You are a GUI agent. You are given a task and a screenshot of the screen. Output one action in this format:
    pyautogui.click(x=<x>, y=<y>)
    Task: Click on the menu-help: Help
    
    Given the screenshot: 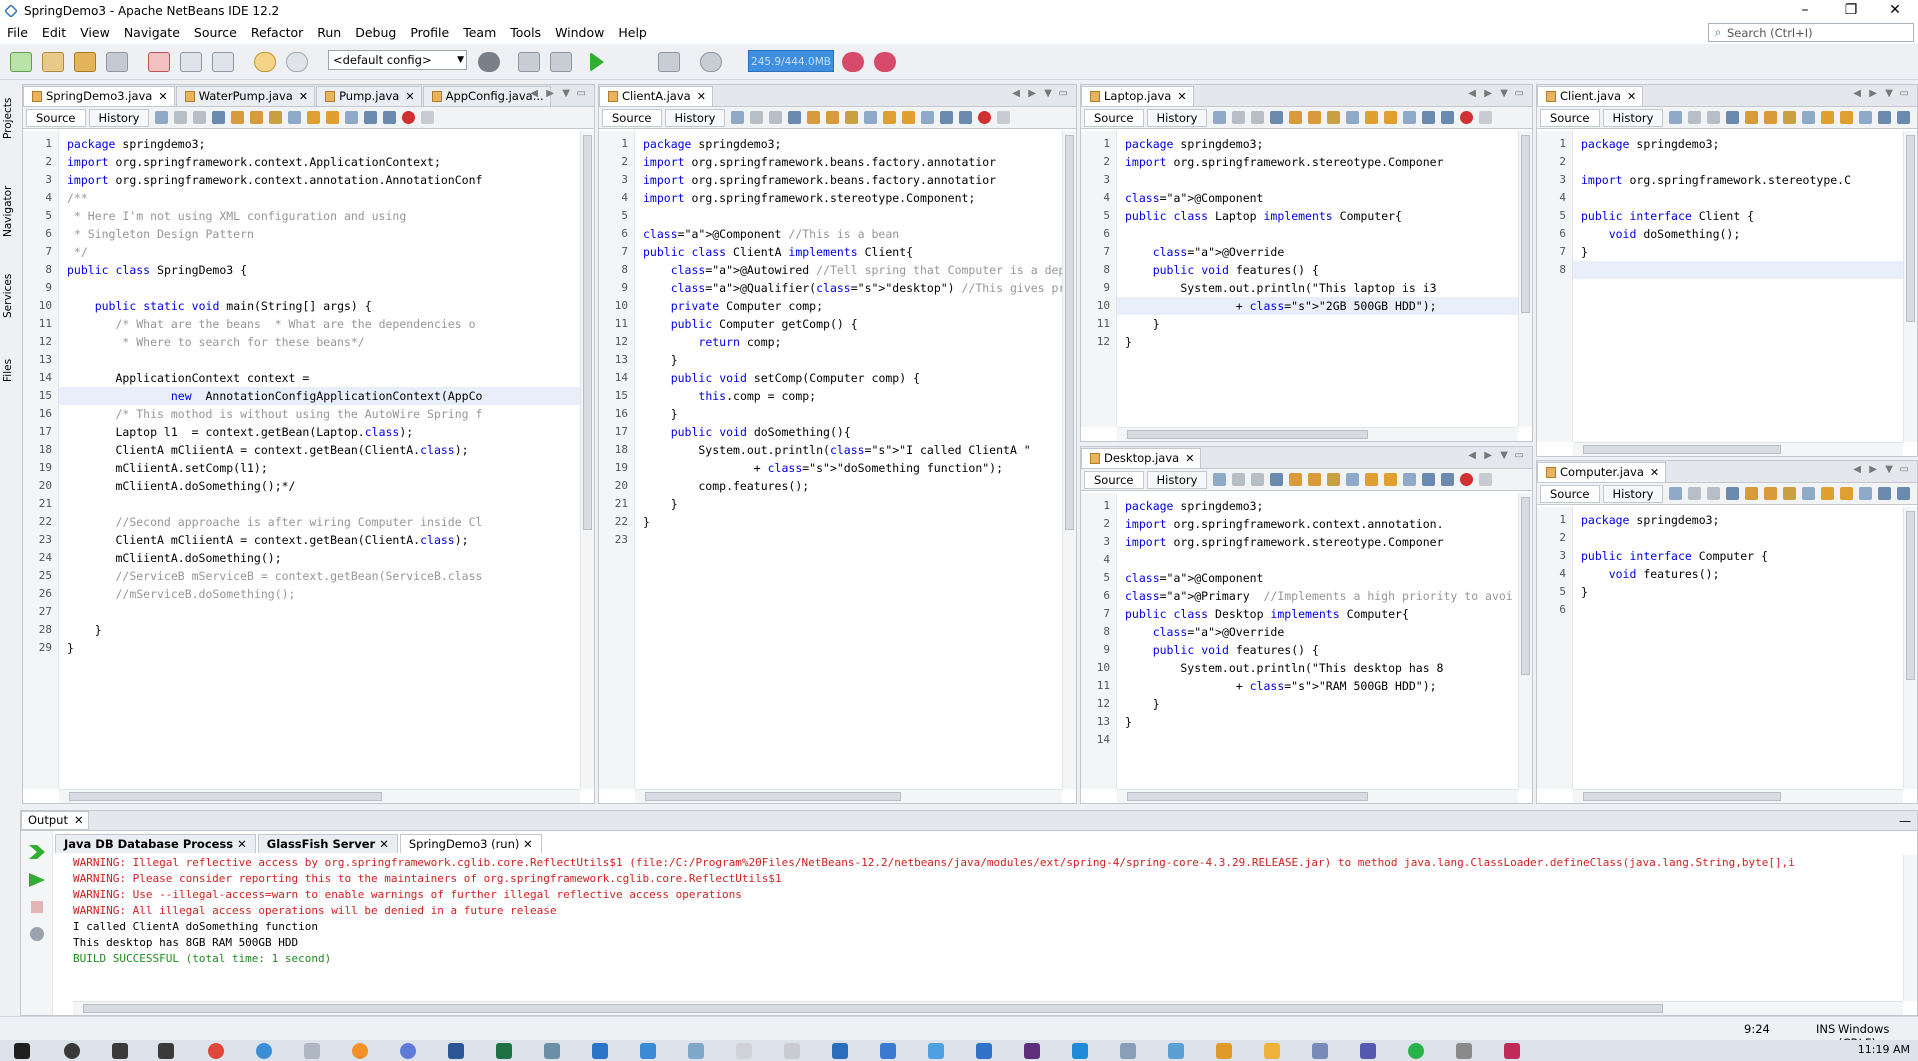 What is the action you would take?
    pyautogui.click(x=632, y=33)
    